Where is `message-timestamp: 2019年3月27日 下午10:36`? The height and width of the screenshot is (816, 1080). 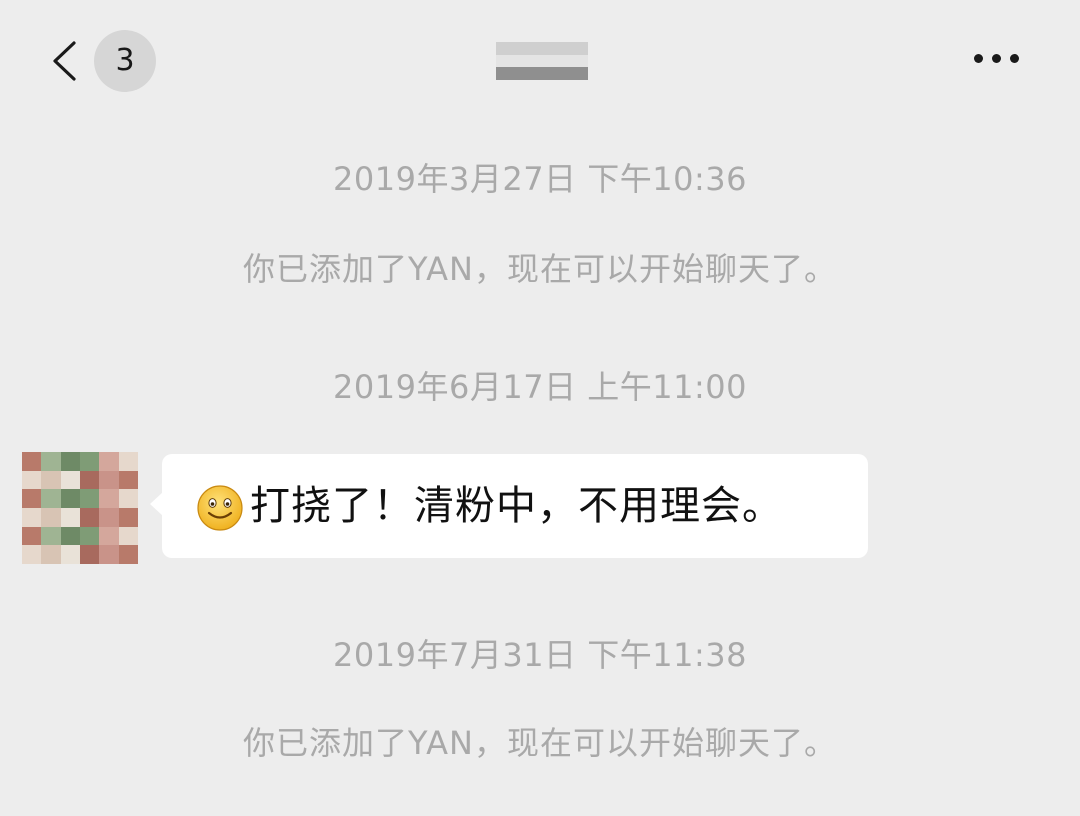 message-timestamp: 2019年3月27日 下午10:36 is located at coordinates (540, 179).